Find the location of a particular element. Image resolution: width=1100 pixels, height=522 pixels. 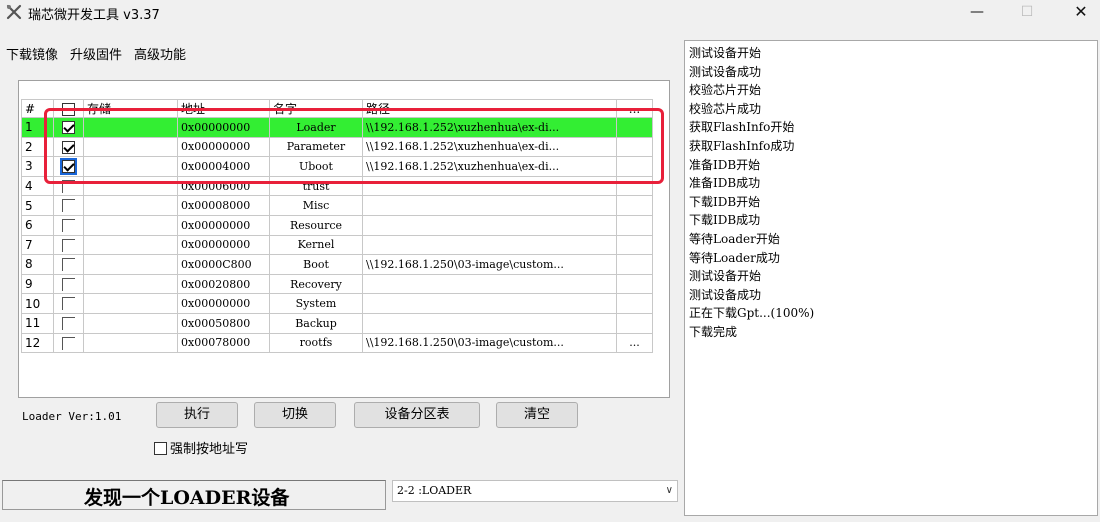

table-row: 6 0x00000000 Resource is located at coordinates (337, 225).